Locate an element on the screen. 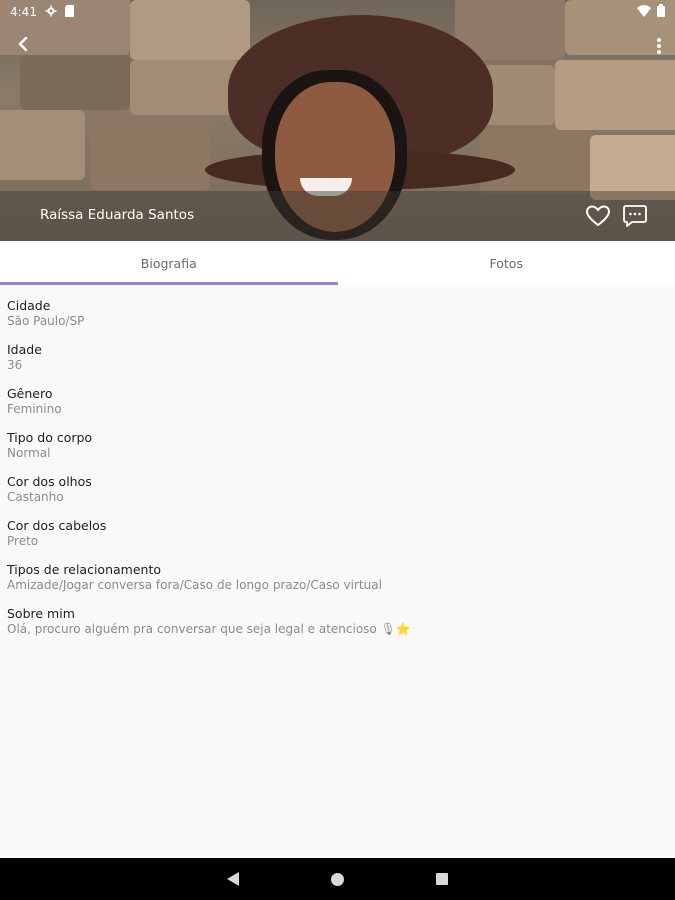  nav-back-icon is located at coordinates (233, 879).